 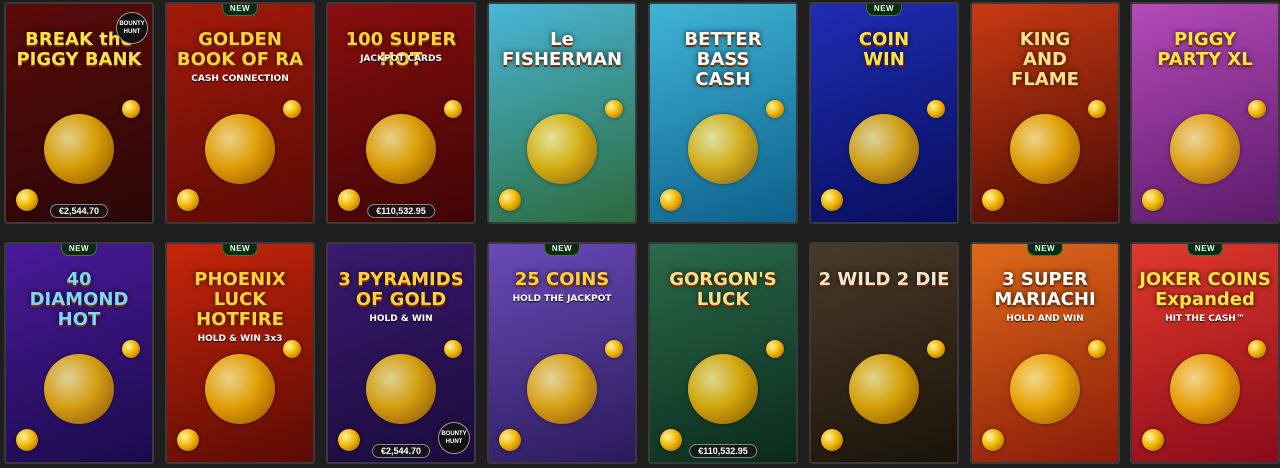 What do you see at coordinates (1205, 49) in the screenshot?
I see `game-title: PIGGY PARTY XL` at bounding box center [1205, 49].